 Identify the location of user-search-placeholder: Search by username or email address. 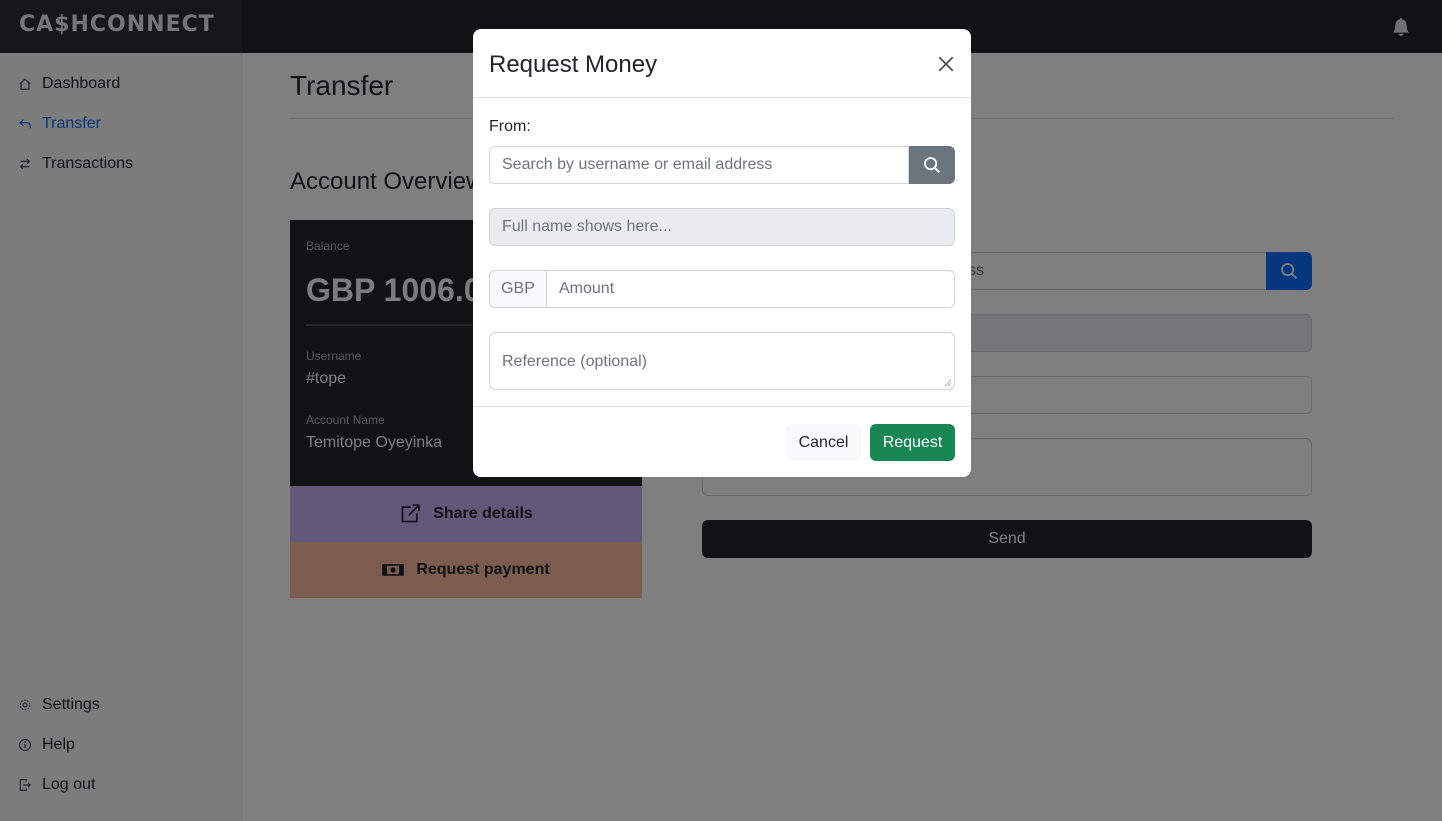
(637, 164).